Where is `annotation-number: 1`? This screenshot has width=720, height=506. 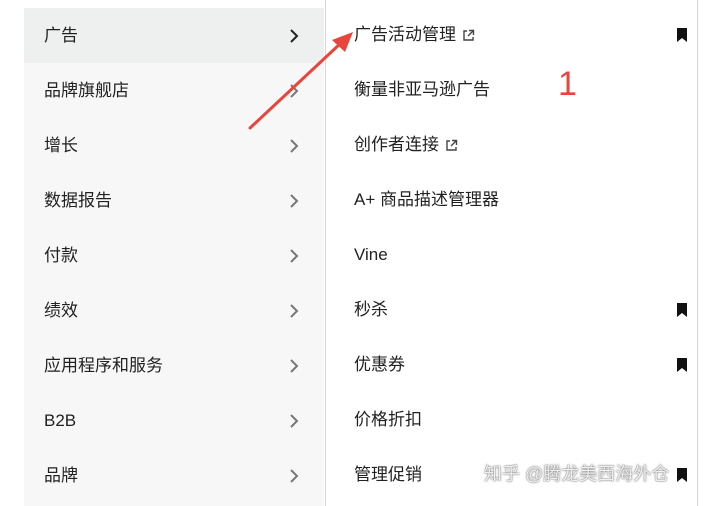
annotation-number: 1 is located at coordinates (567, 84).